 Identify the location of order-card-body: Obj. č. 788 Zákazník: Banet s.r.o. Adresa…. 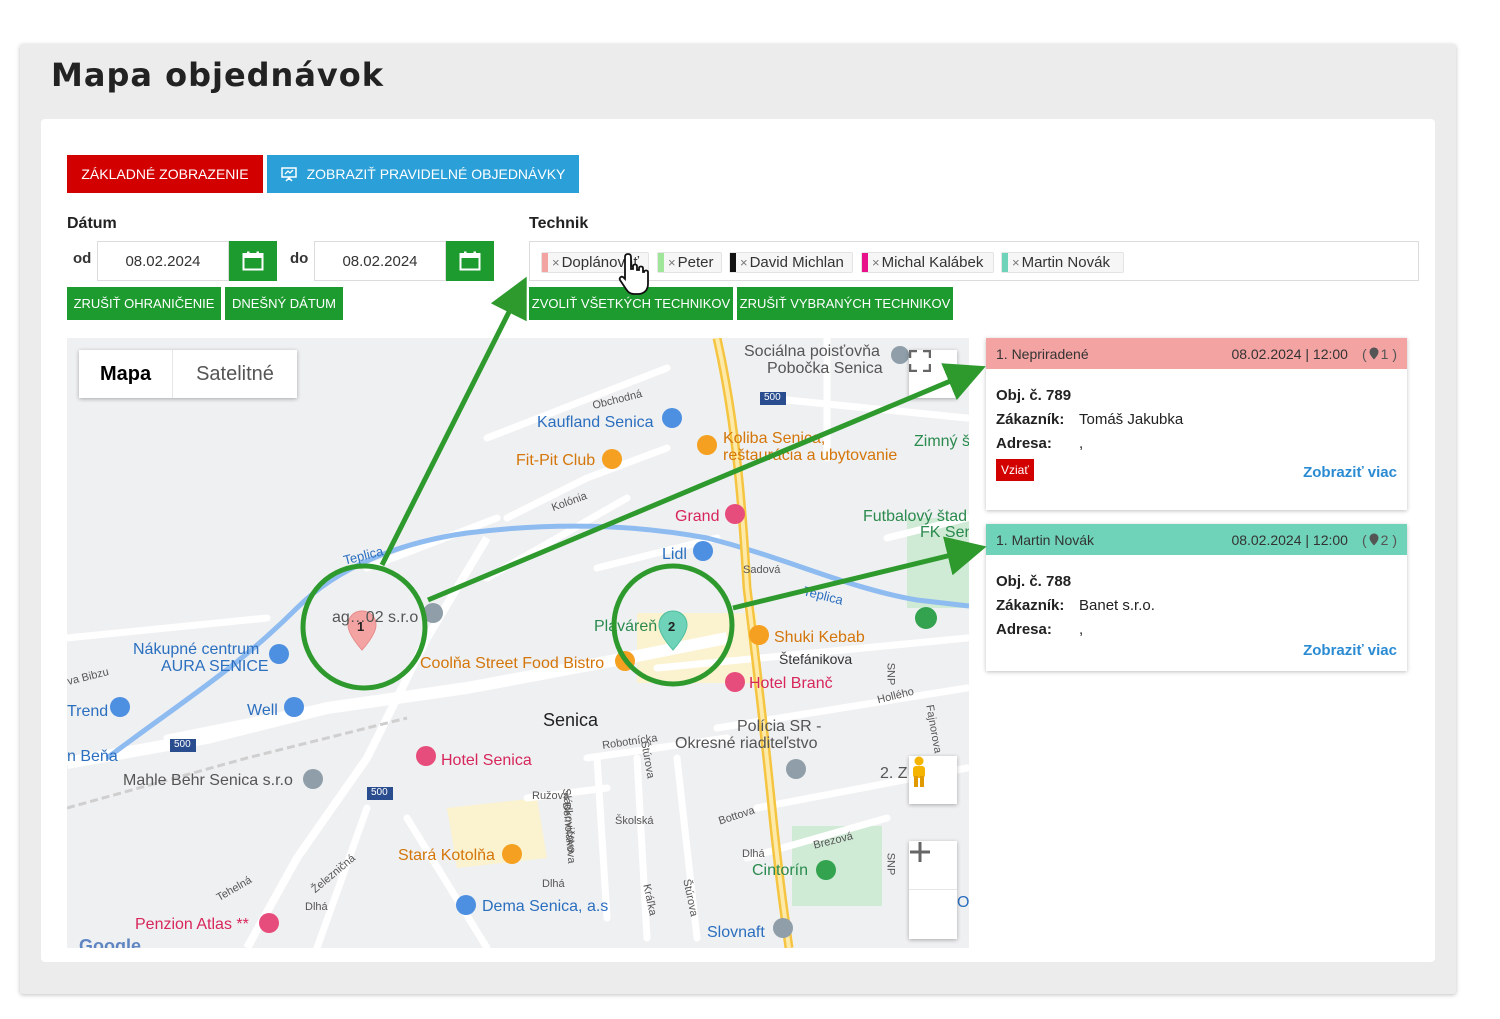
(1196, 613).